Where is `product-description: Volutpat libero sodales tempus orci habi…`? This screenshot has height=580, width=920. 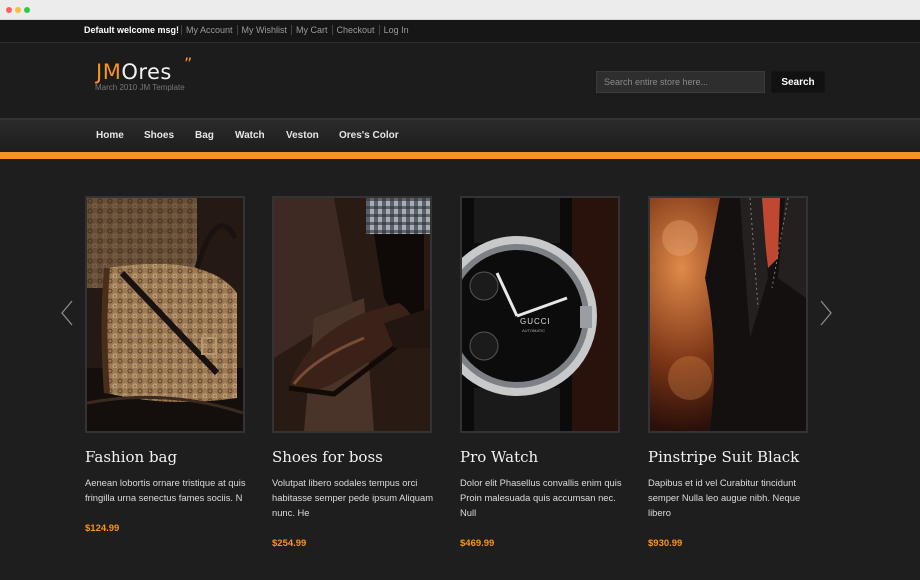 product-description: Volutpat libero sodales tempus orci habi… is located at coordinates (353, 497).